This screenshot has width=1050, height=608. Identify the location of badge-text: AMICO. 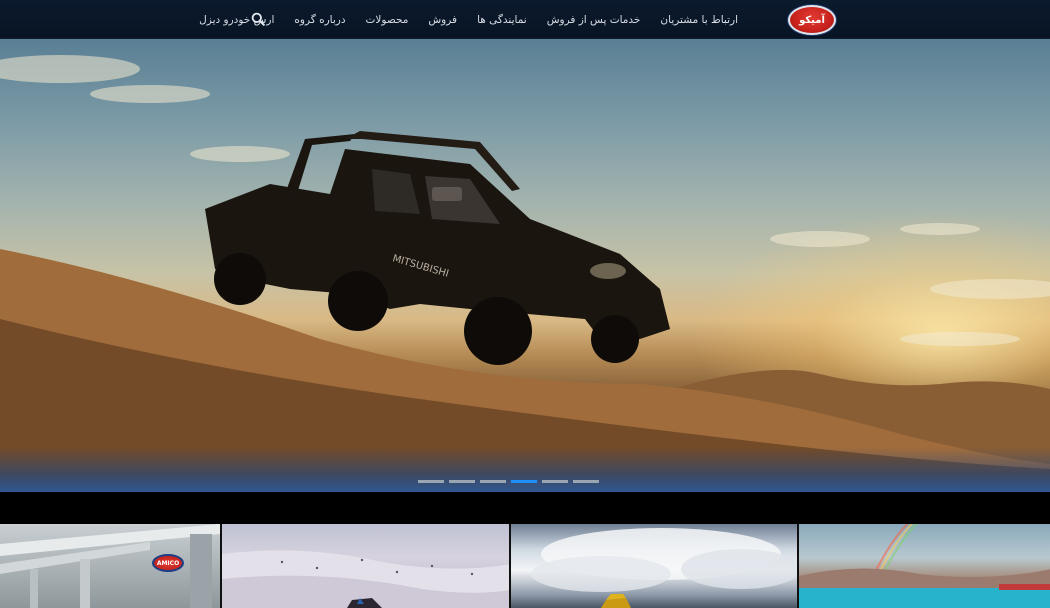
(168, 563).